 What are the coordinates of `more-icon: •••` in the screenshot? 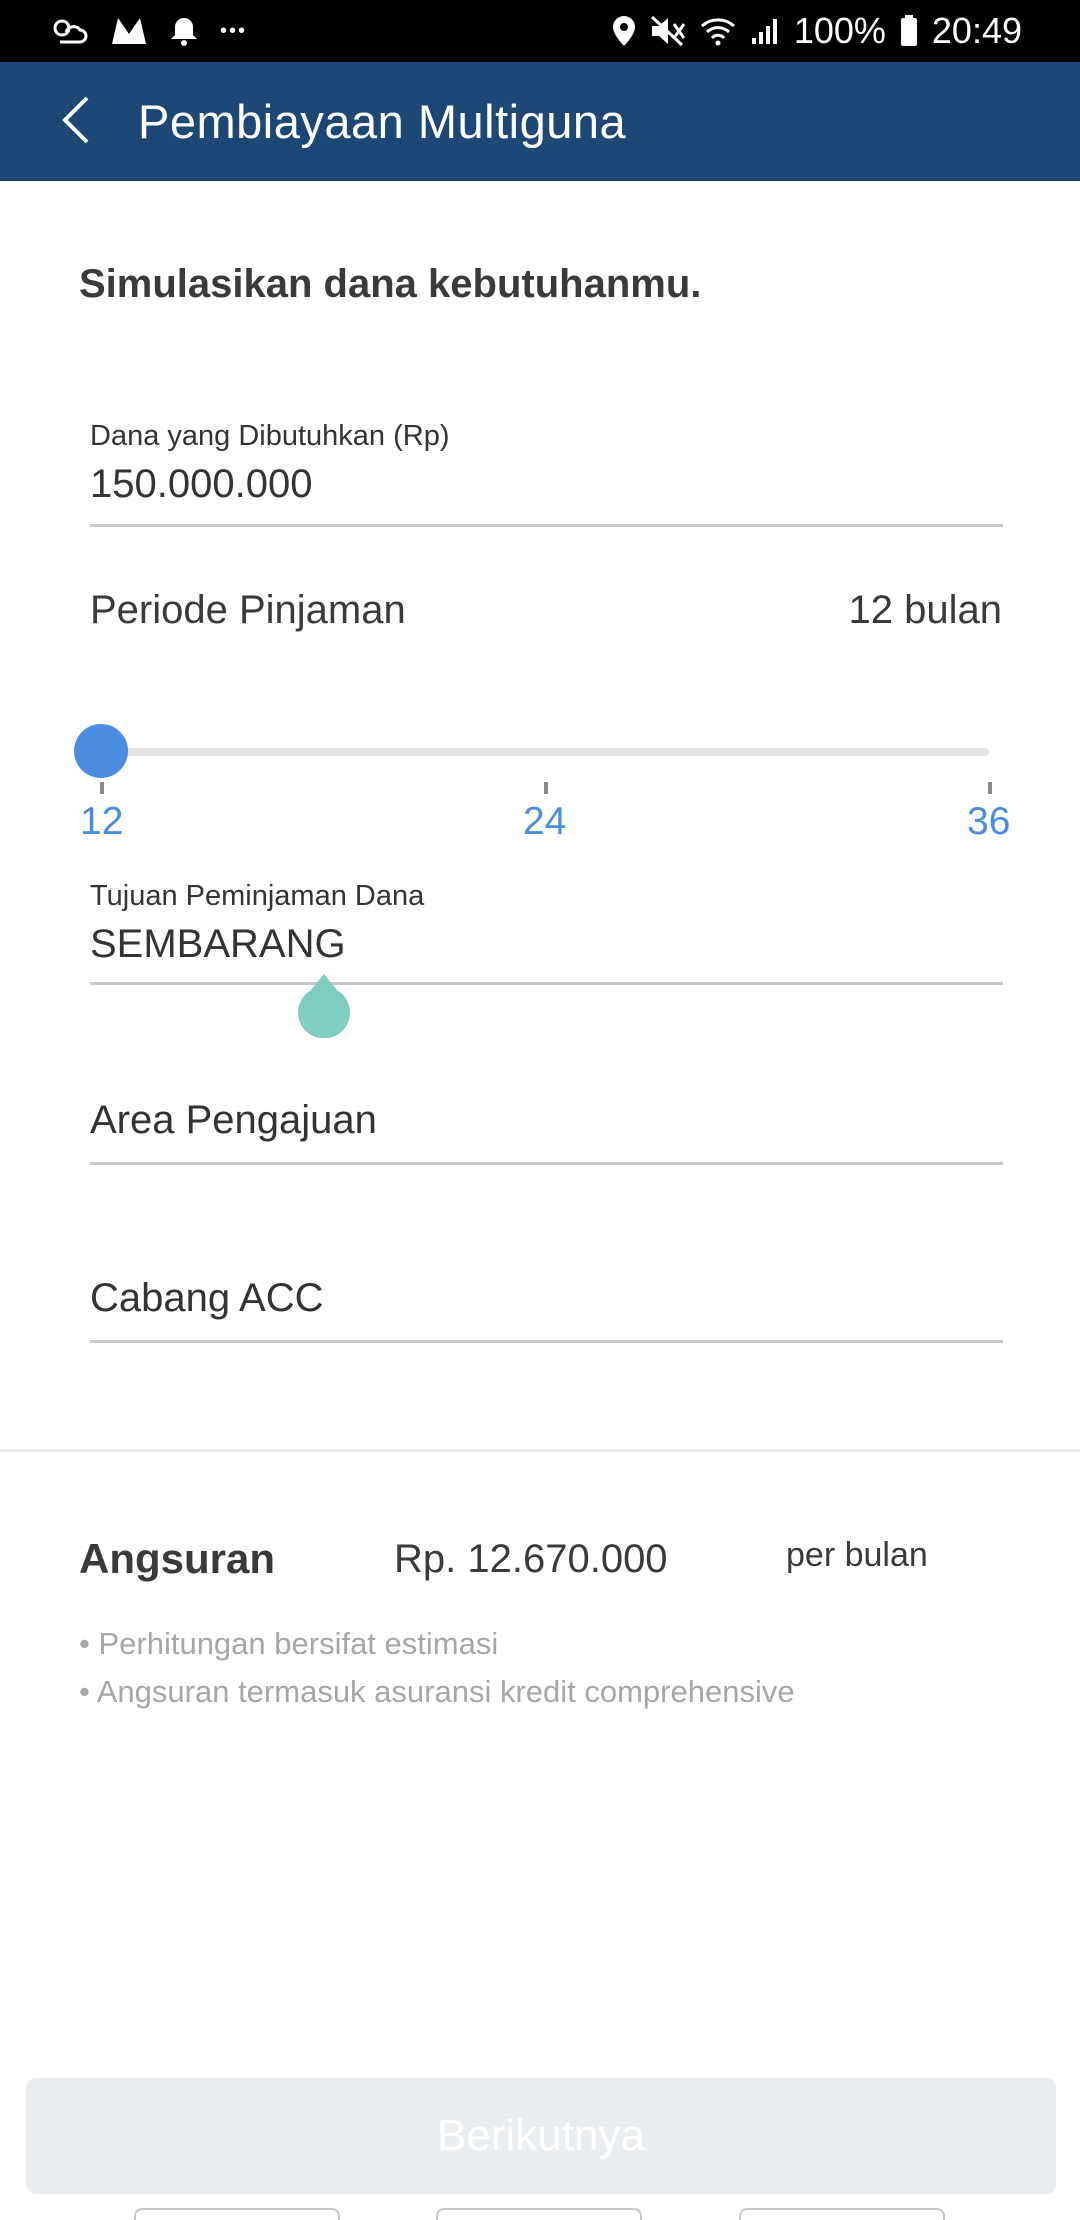 It's located at (234, 30).